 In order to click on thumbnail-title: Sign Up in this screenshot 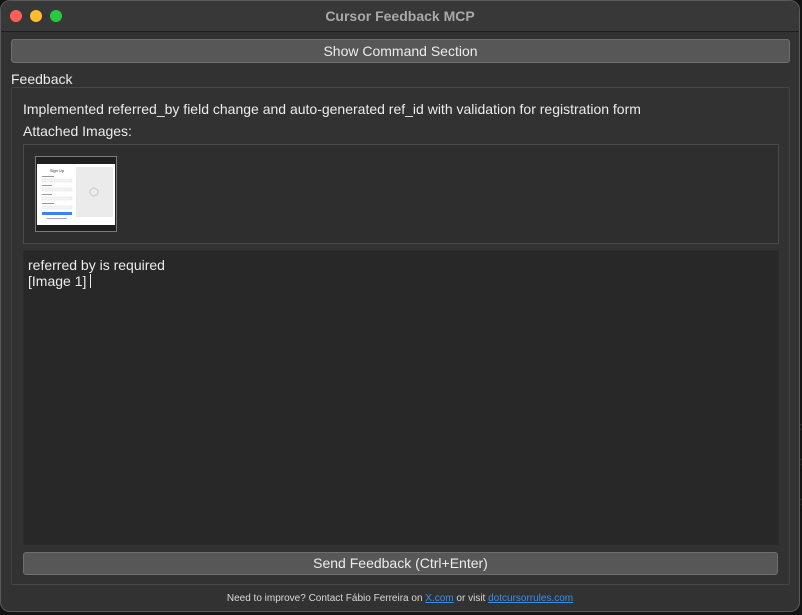, I will do `click(57, 170)`.